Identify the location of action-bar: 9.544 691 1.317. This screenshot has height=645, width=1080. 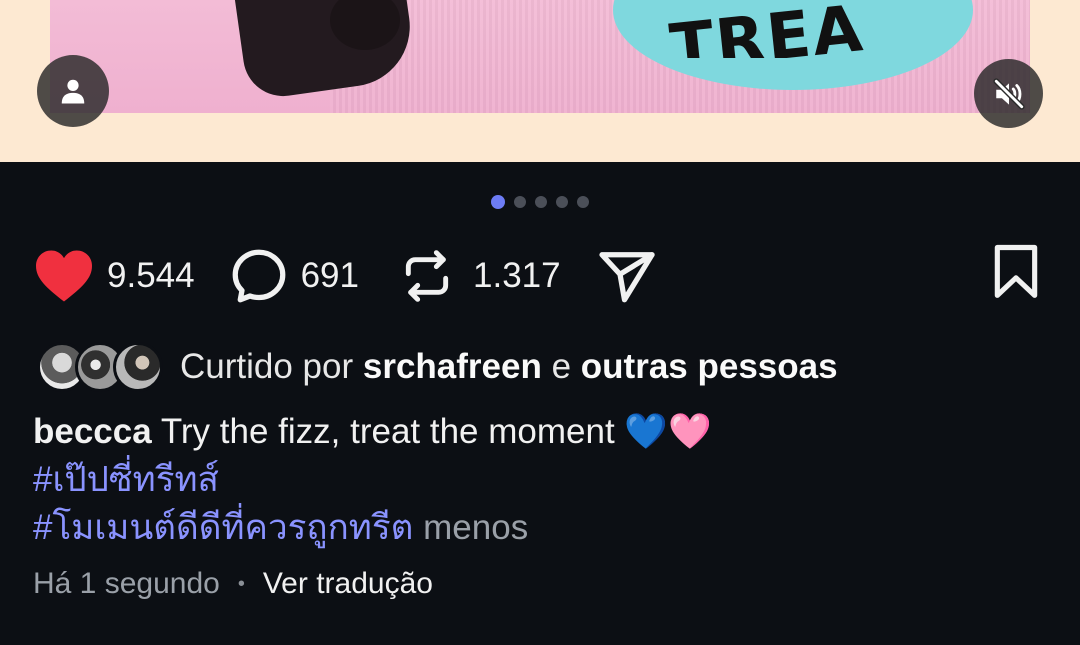
(345, 276).